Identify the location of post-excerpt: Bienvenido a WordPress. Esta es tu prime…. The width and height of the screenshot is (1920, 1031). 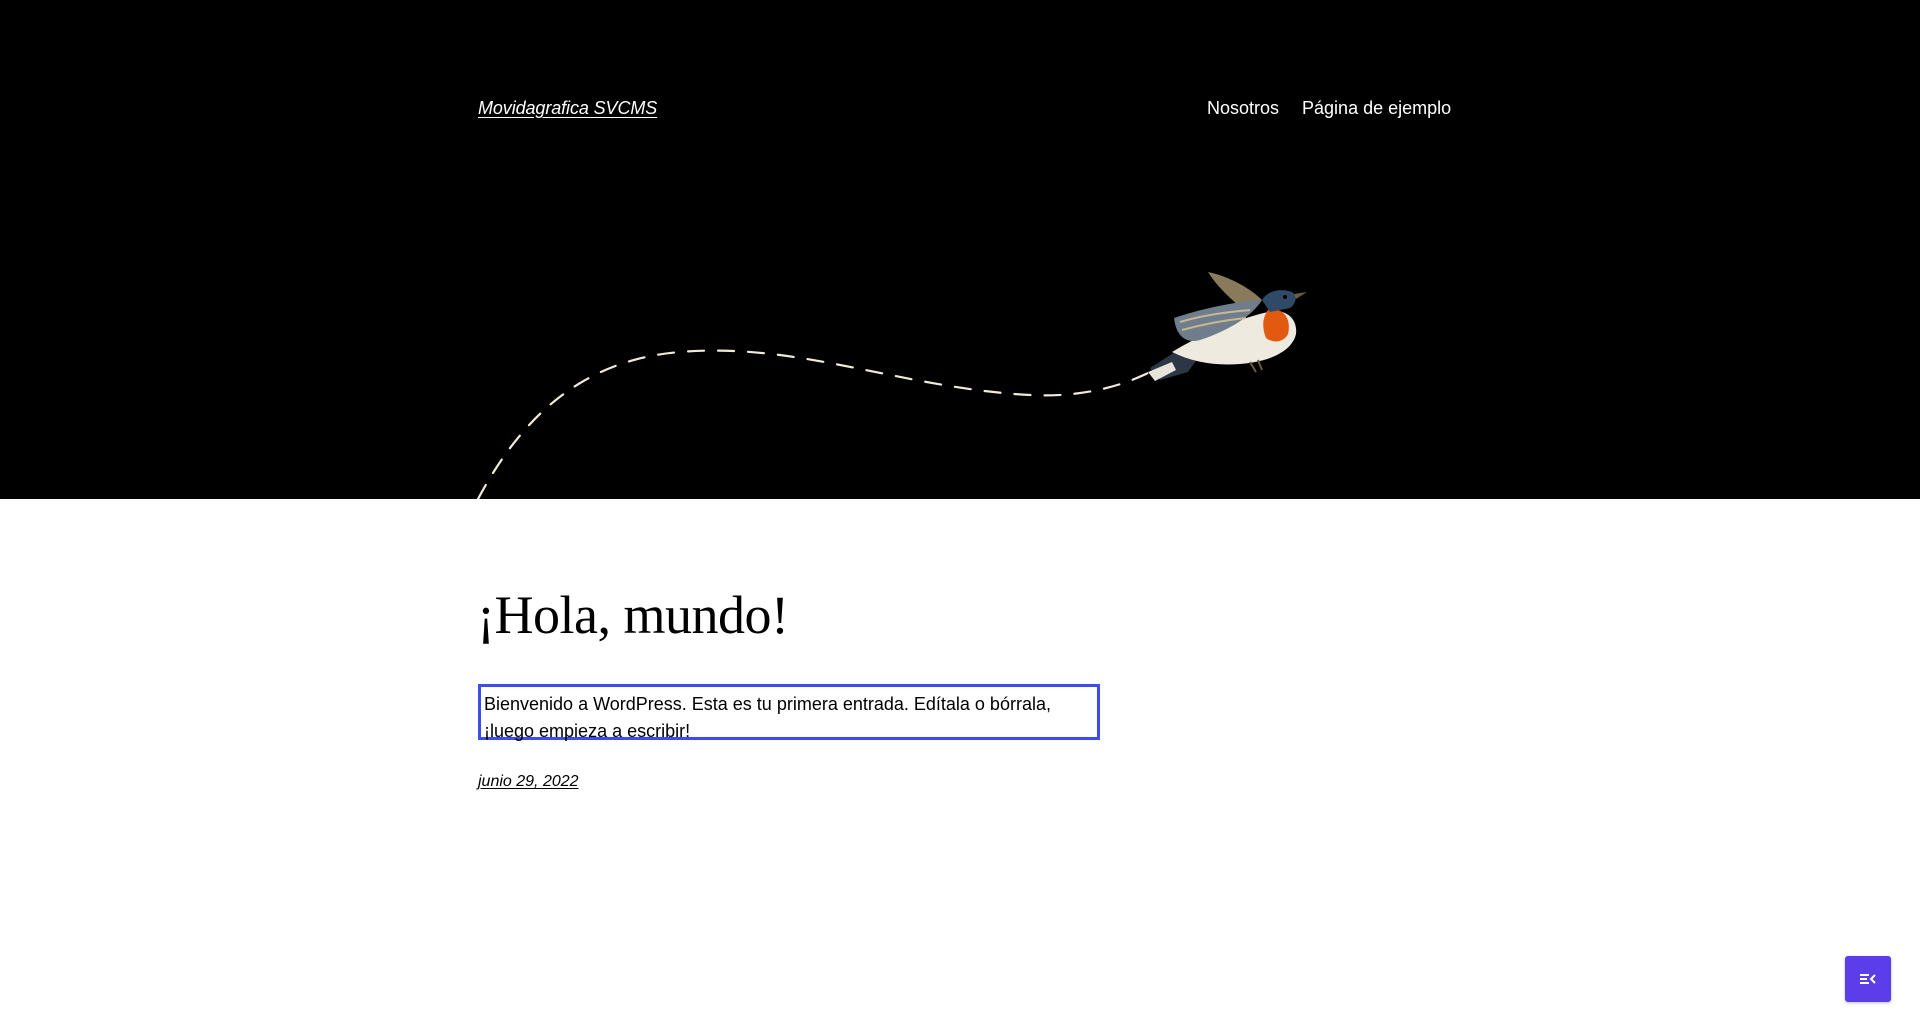
(789, 712).